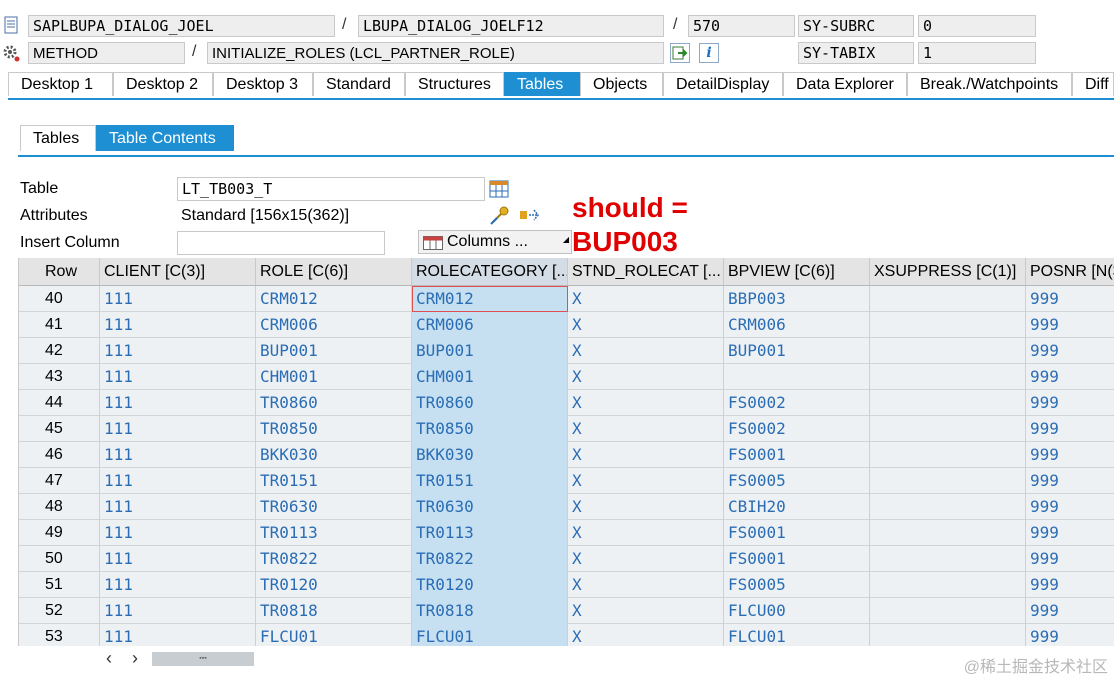  I want to click on info-icon: i, so click(709, 53).